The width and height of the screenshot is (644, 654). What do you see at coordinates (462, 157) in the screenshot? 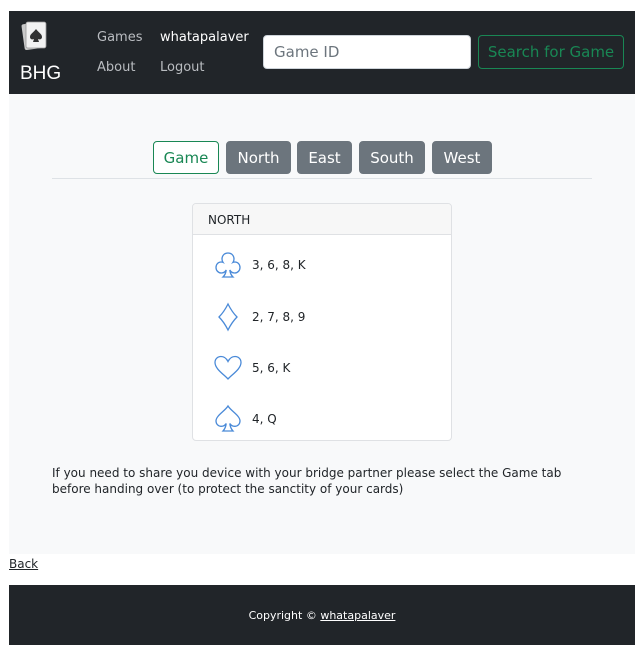
I see `tab-west: West` at bounding box center [462, 157].